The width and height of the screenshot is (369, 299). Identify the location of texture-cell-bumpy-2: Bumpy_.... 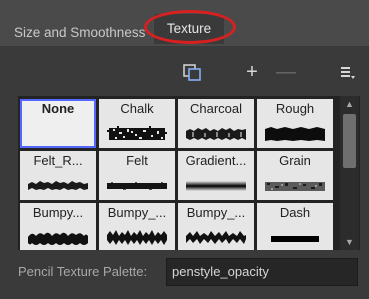
(137, 226).